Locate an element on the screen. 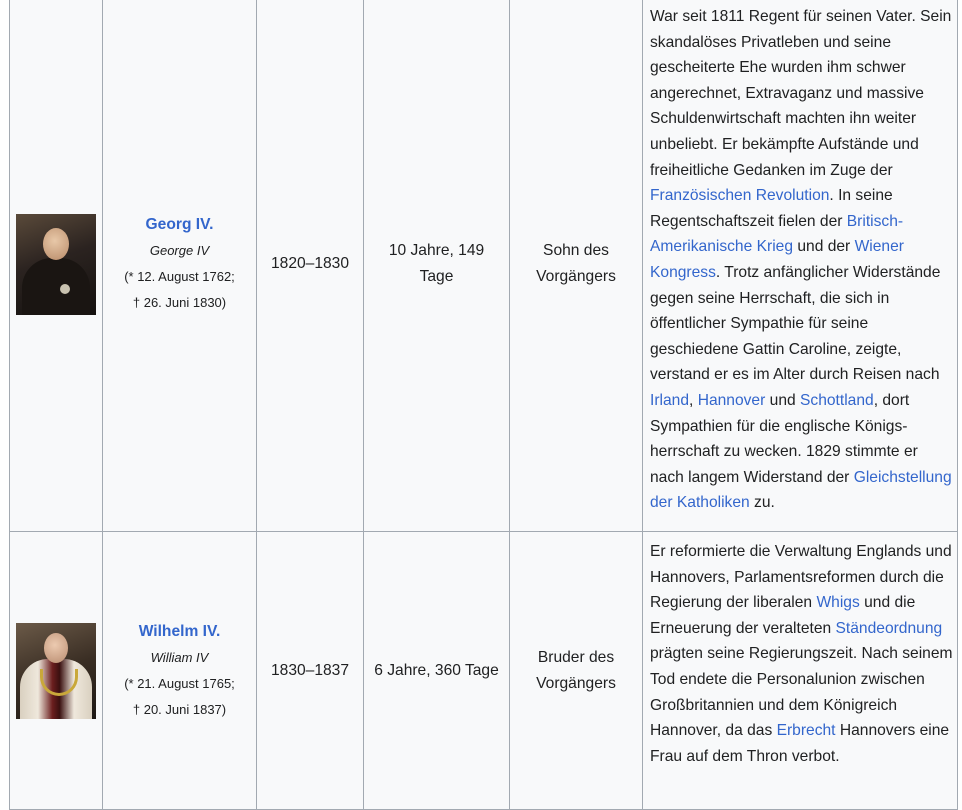 Image resolution: width=962 pixels, height=810 pixels. birth-date: (* 12. August 1762; is located at coordinates (179, 276).